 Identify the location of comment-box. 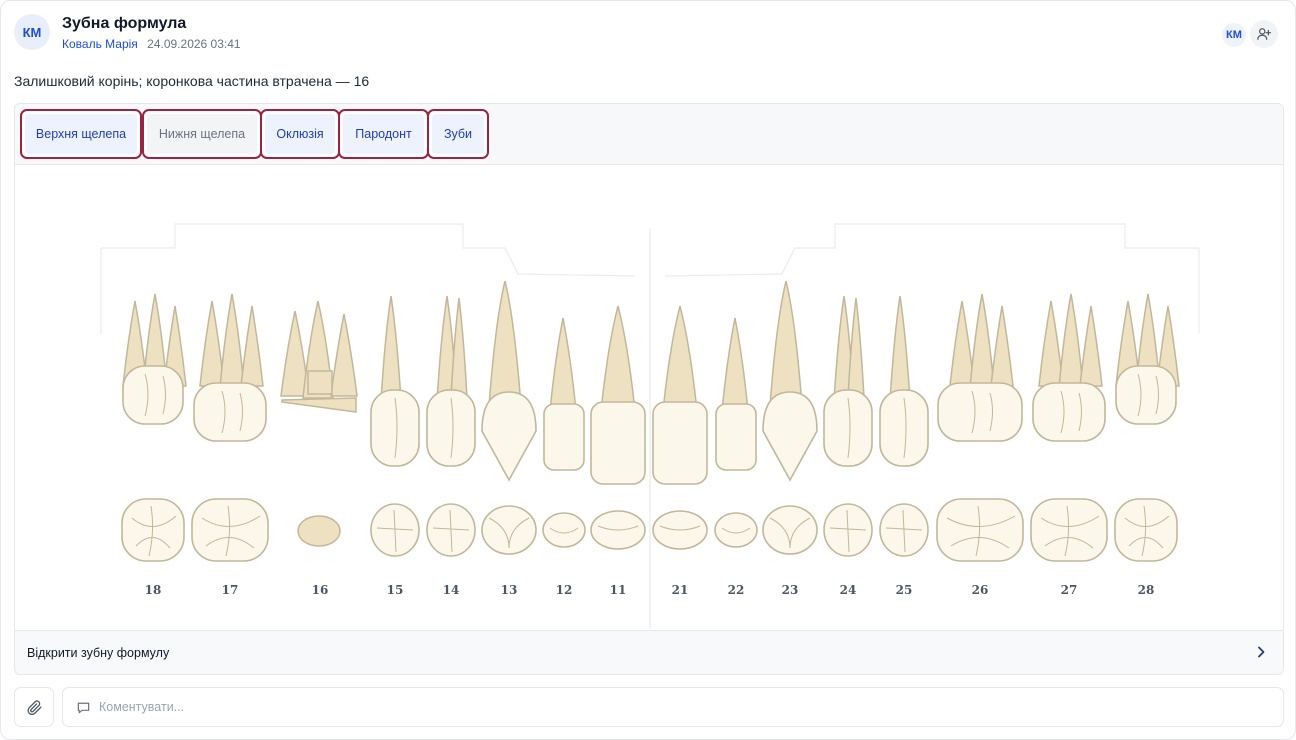
(673, 707).